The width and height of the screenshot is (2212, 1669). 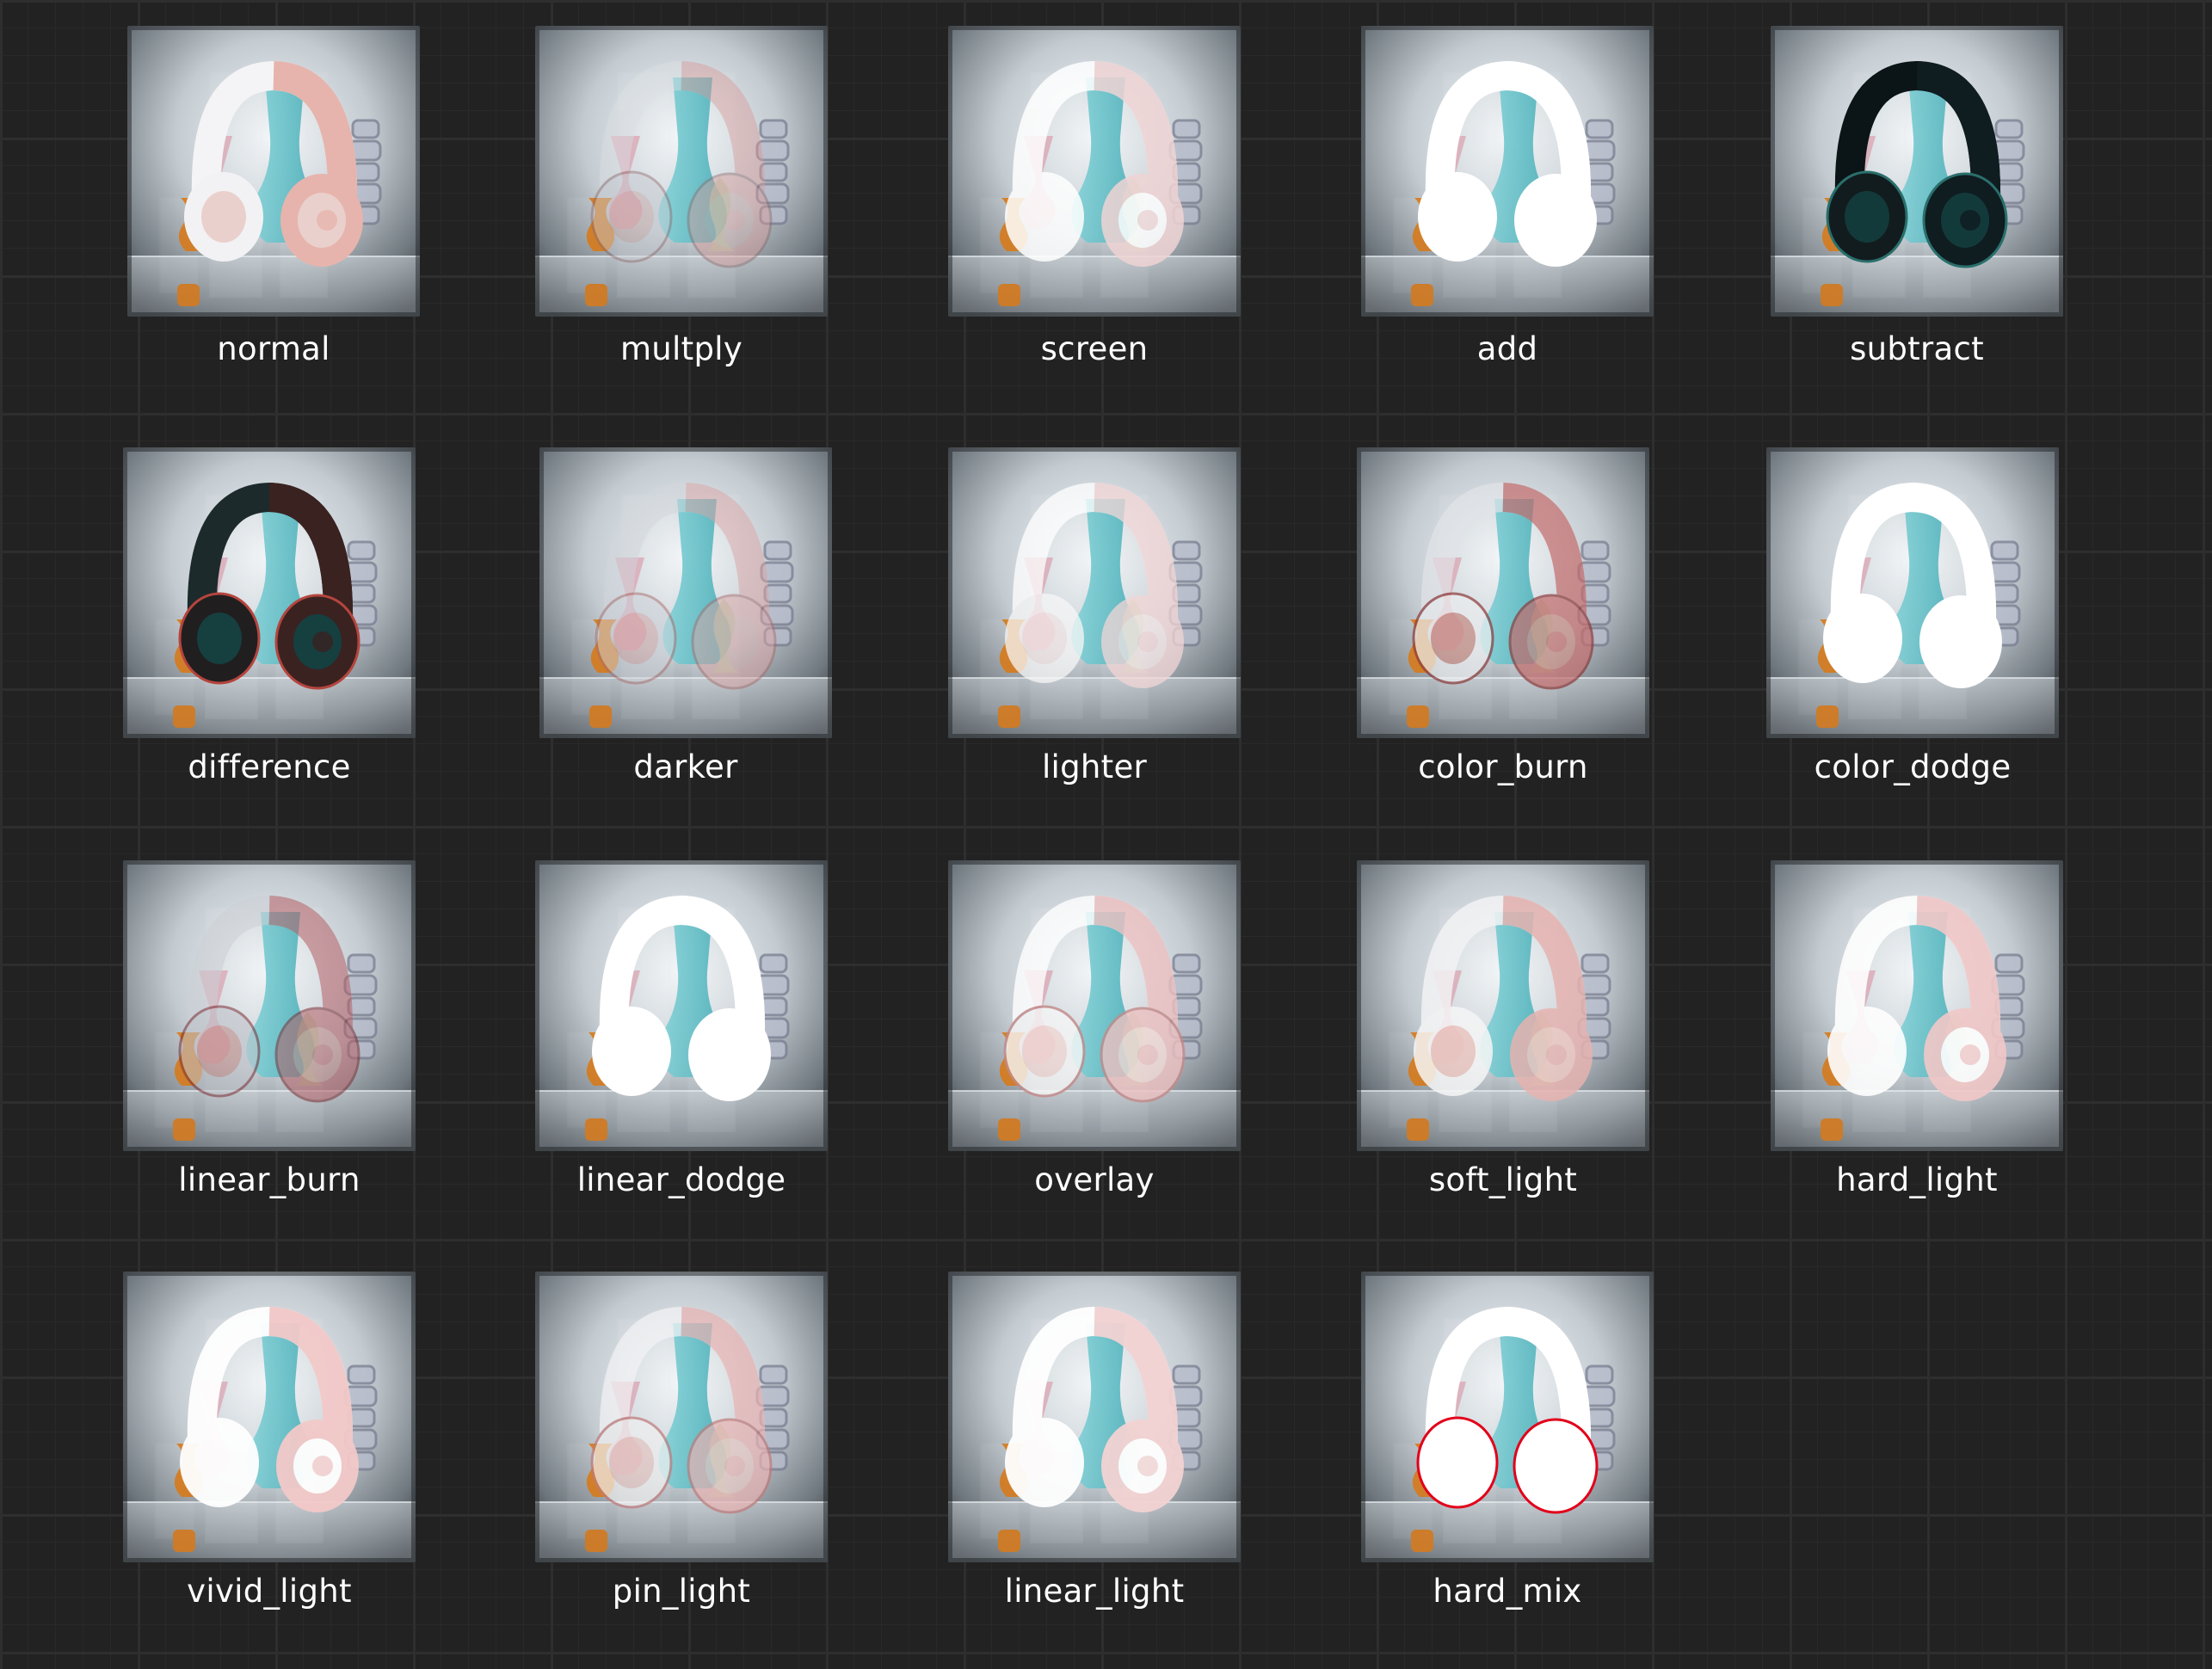 I want to click on blend-node-pin-light: pin_light, so click(x=681, y=1444).